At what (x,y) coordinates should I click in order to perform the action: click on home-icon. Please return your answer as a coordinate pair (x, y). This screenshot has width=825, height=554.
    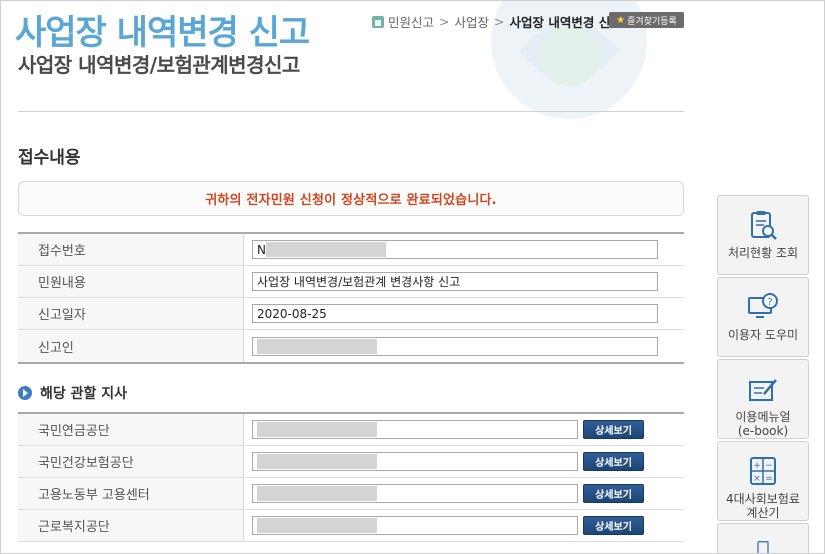
    Looking at the image, I should click on (378, 21).